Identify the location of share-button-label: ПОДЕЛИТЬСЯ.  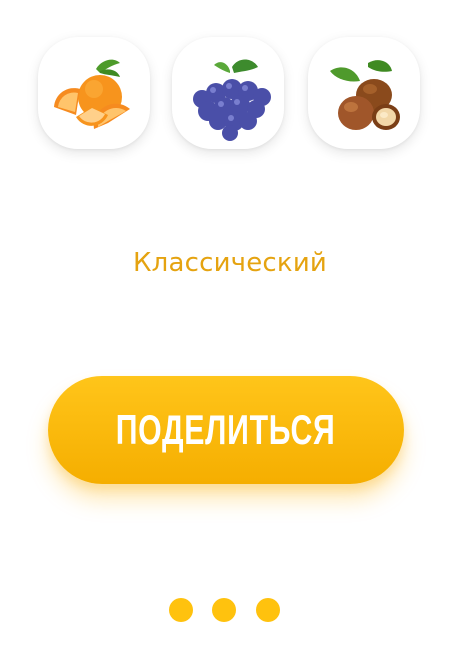
(226, 429).